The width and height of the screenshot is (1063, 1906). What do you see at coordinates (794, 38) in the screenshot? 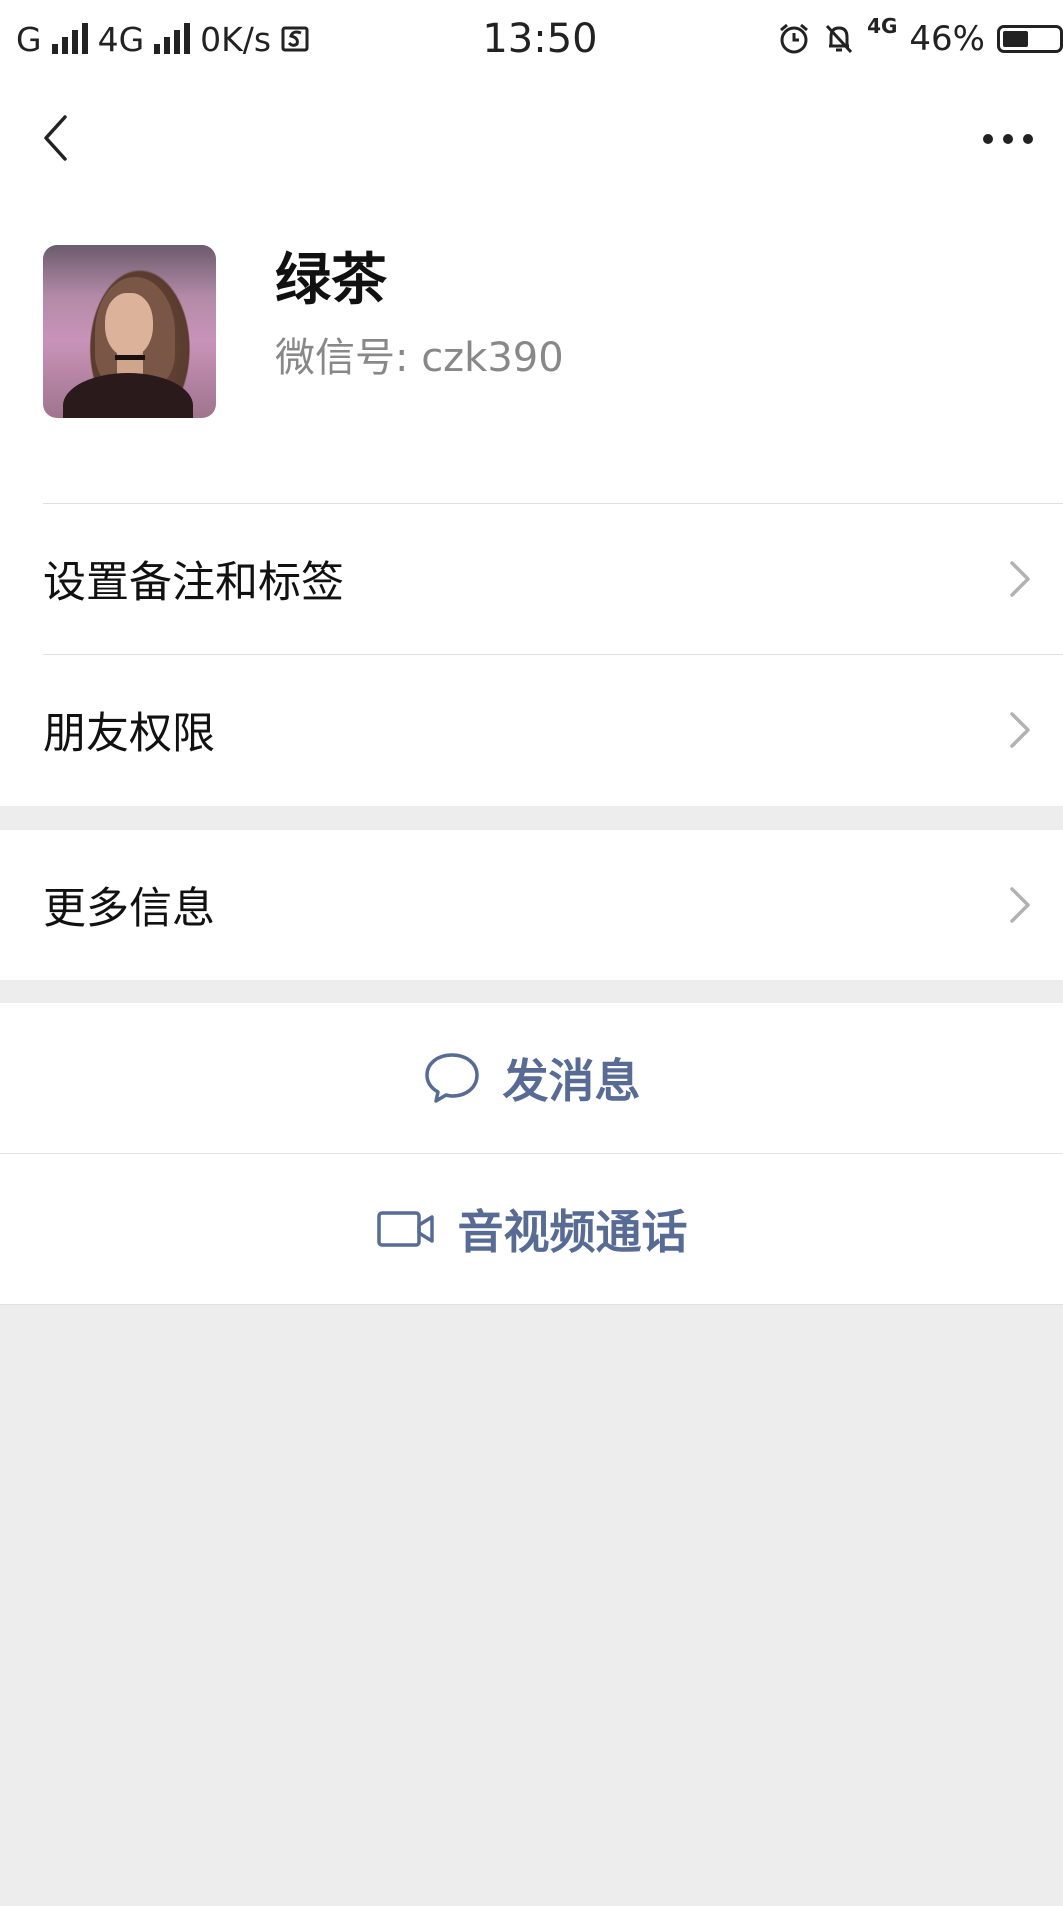
I see `alarm-icon` at bounding box center [794, 38].